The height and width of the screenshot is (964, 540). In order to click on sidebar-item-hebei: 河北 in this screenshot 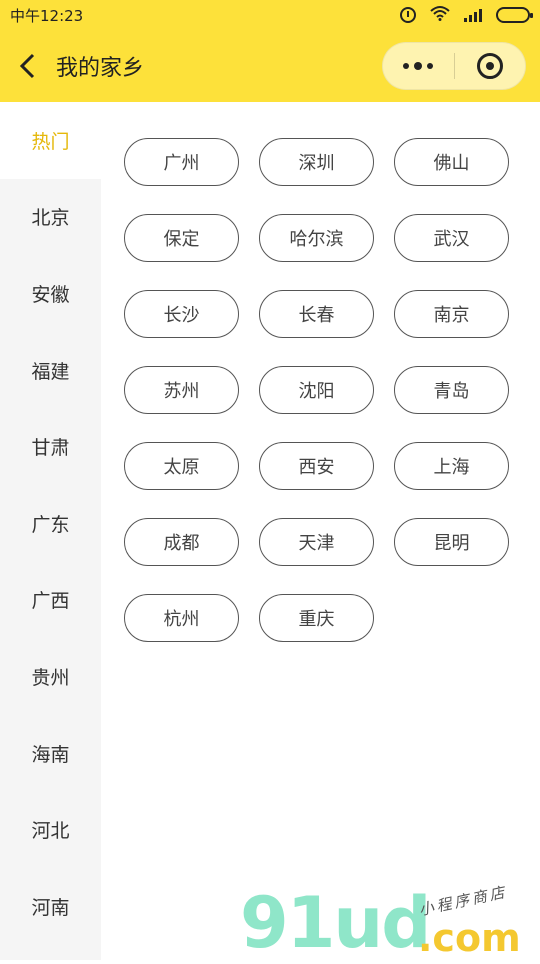, I will do `click(50, 829)`.